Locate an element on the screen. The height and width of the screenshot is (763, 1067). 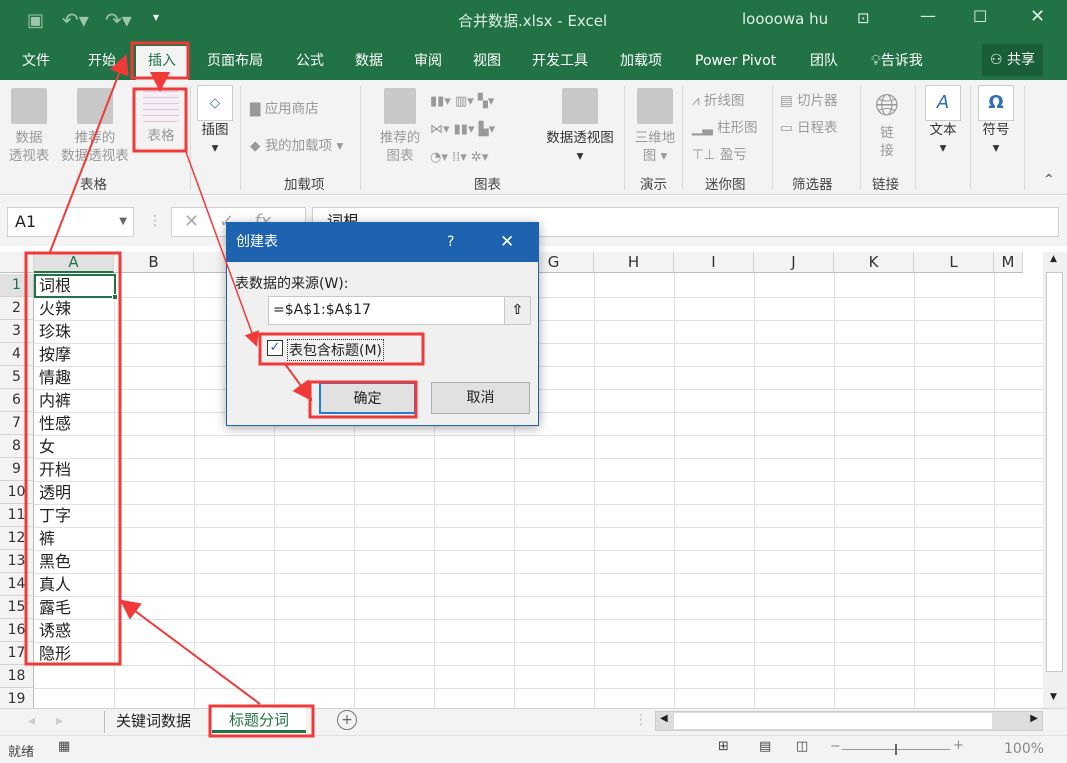
cancel-icon: ✕ is located at coordinates (191, 221).